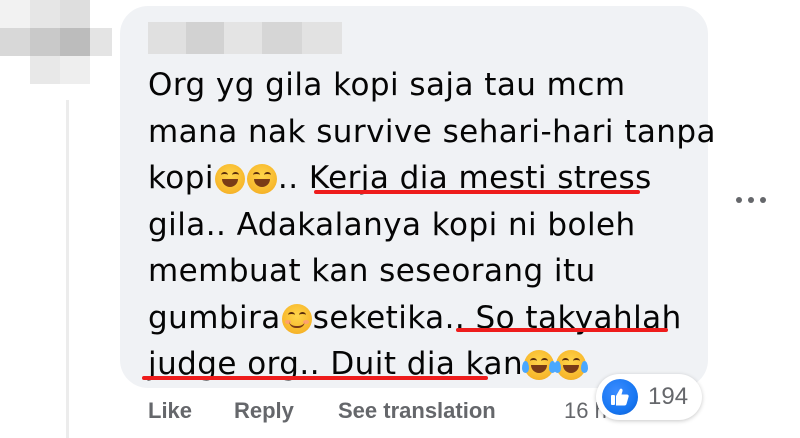 This screenshot has width=800, height=438. Describe the element at coordinates (417, 411) in the screenshot. I see `see-translation-action: See translation` at that location.